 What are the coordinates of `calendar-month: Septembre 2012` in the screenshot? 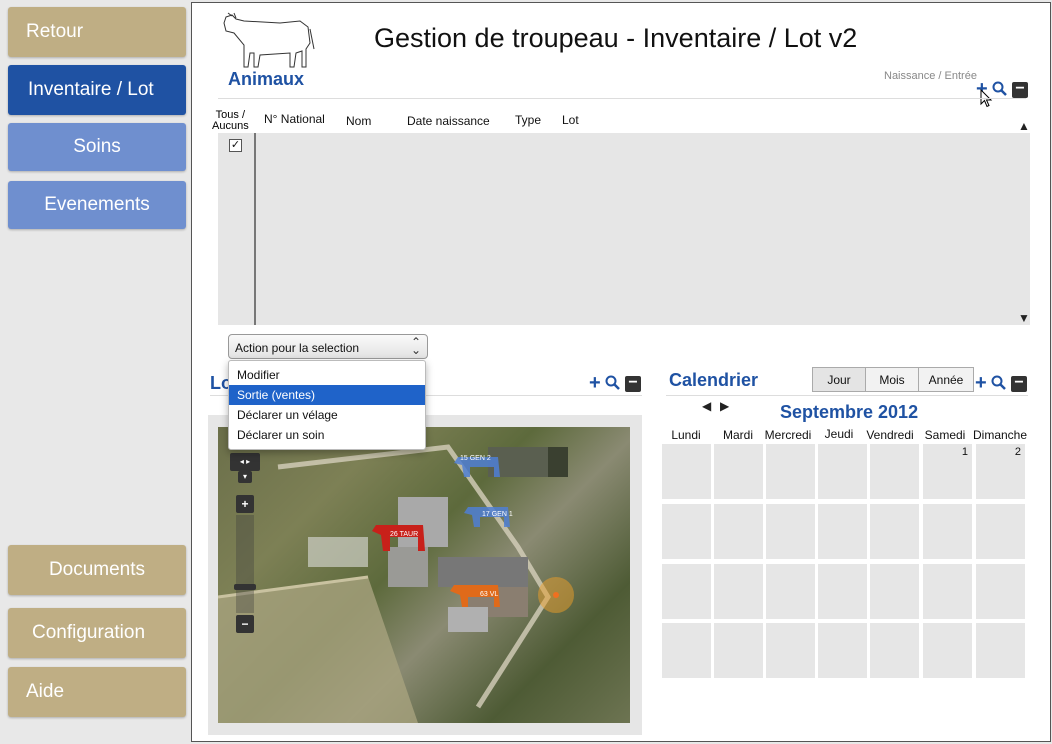 It's located at (849, 412).